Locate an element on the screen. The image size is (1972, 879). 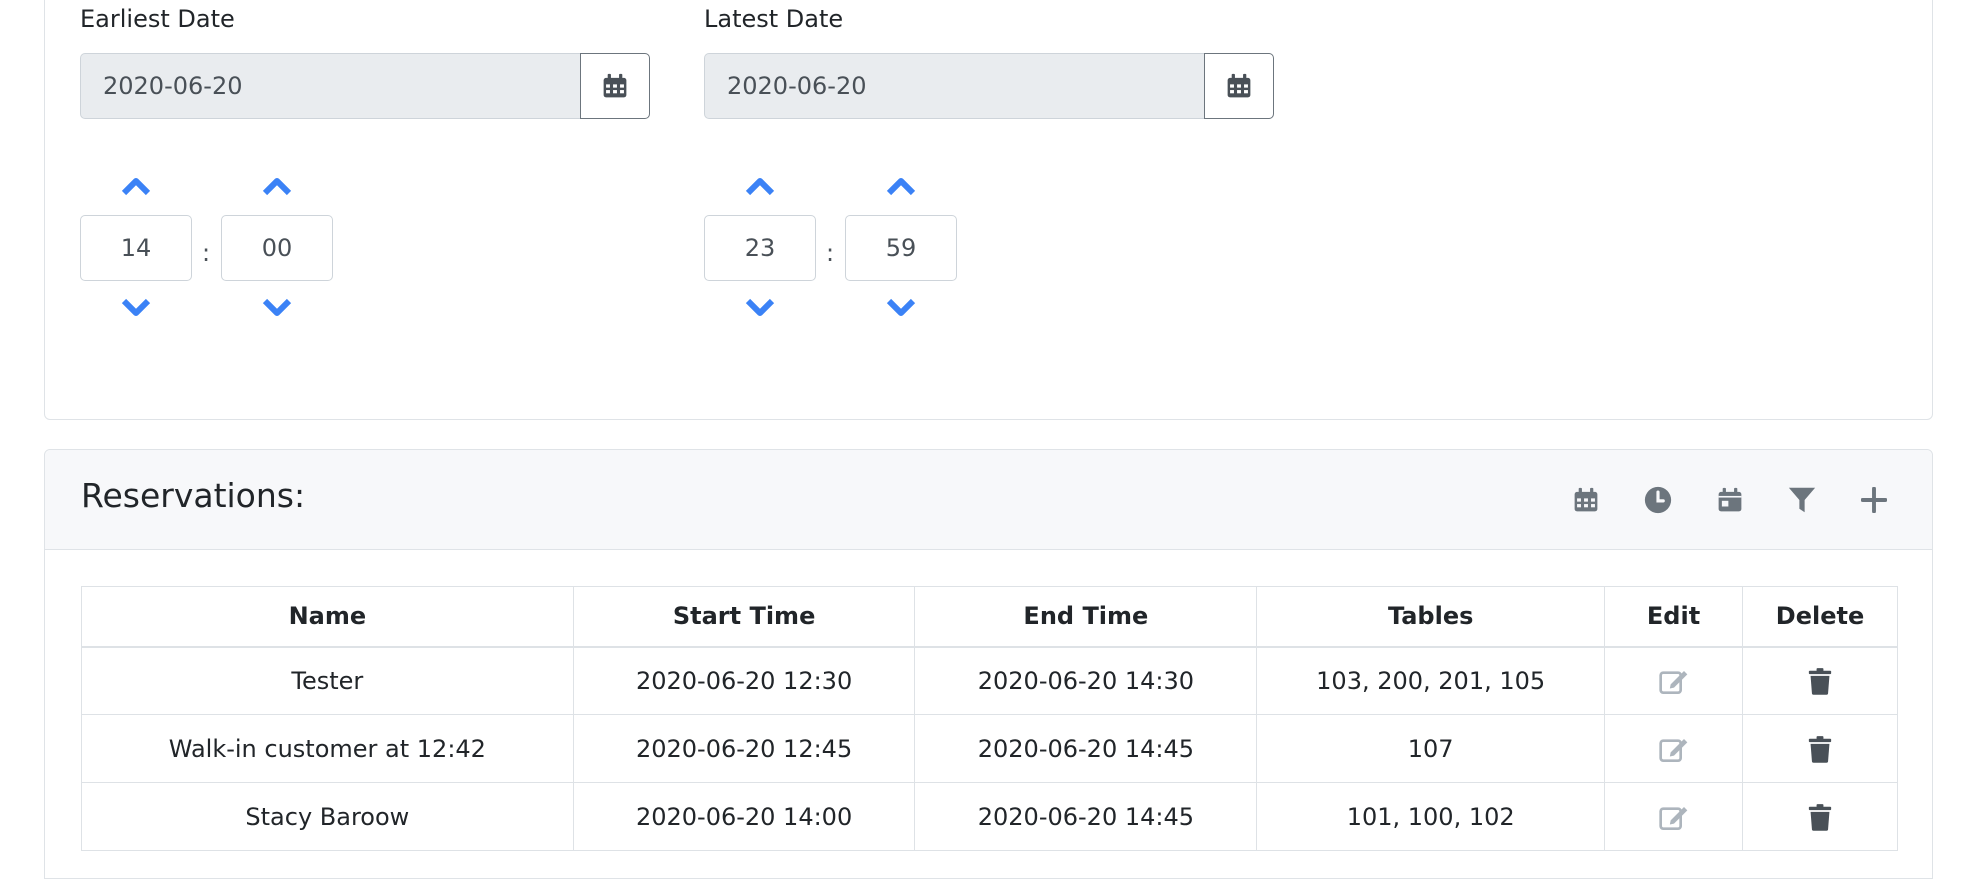
clock-icon is located at coordinates (1658, 500).